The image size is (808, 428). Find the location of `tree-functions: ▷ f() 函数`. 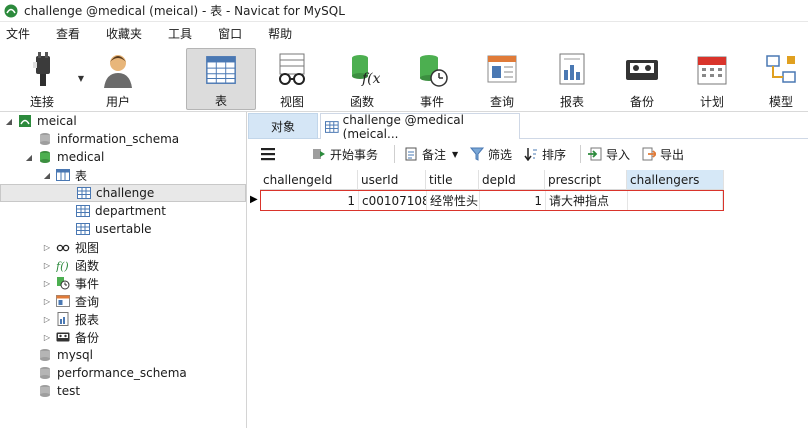

tree-functions: ▷ f() 函数 is located at coordinates (70, 265).